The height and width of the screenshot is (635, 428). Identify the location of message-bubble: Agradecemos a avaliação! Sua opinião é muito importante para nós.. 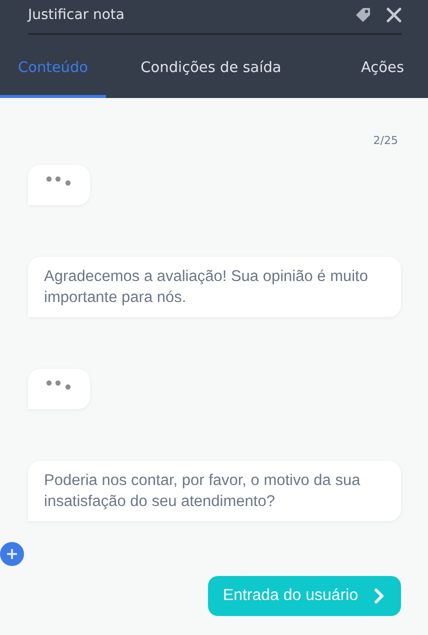
(214, 287).